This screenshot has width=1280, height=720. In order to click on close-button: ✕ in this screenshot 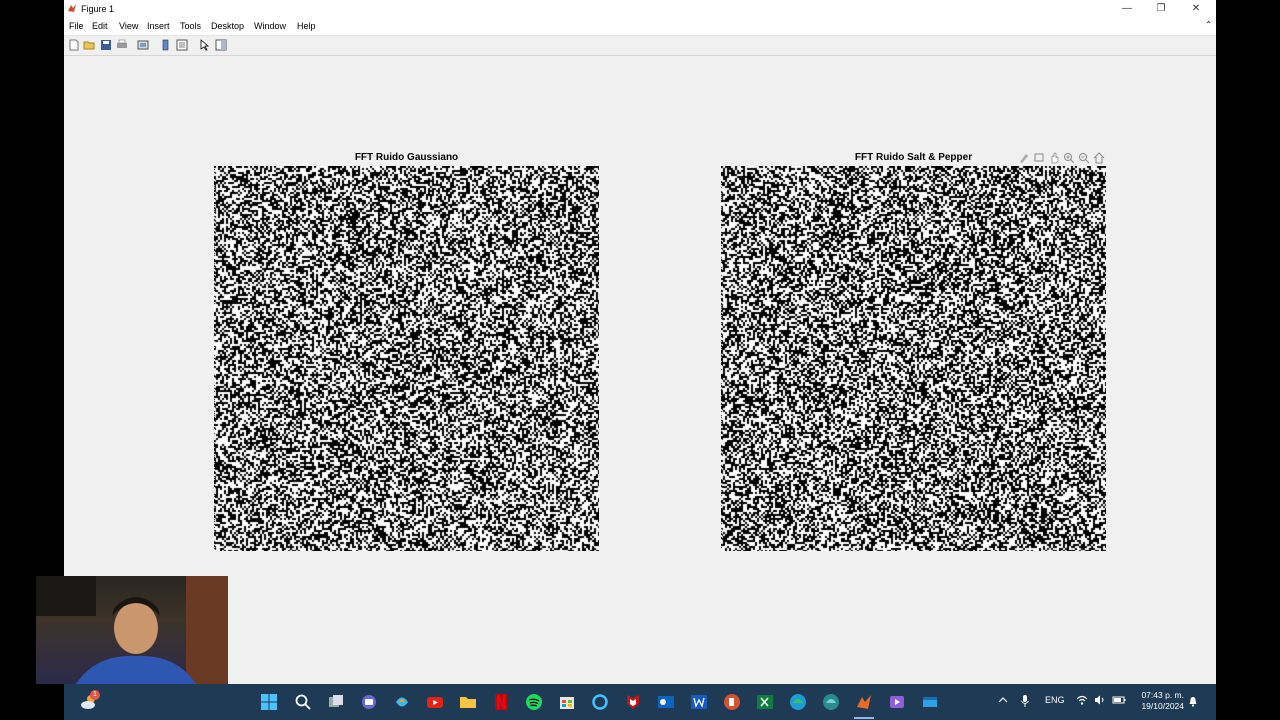, I will do `click(1196, 9)`.